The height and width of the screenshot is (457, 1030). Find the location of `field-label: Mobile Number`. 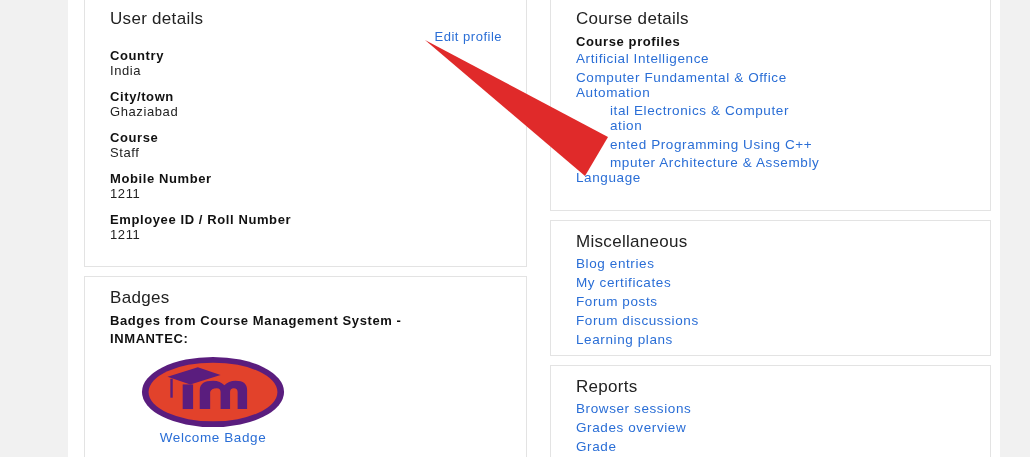

field-label: Mobile Number is located at coordinates (161, 178).